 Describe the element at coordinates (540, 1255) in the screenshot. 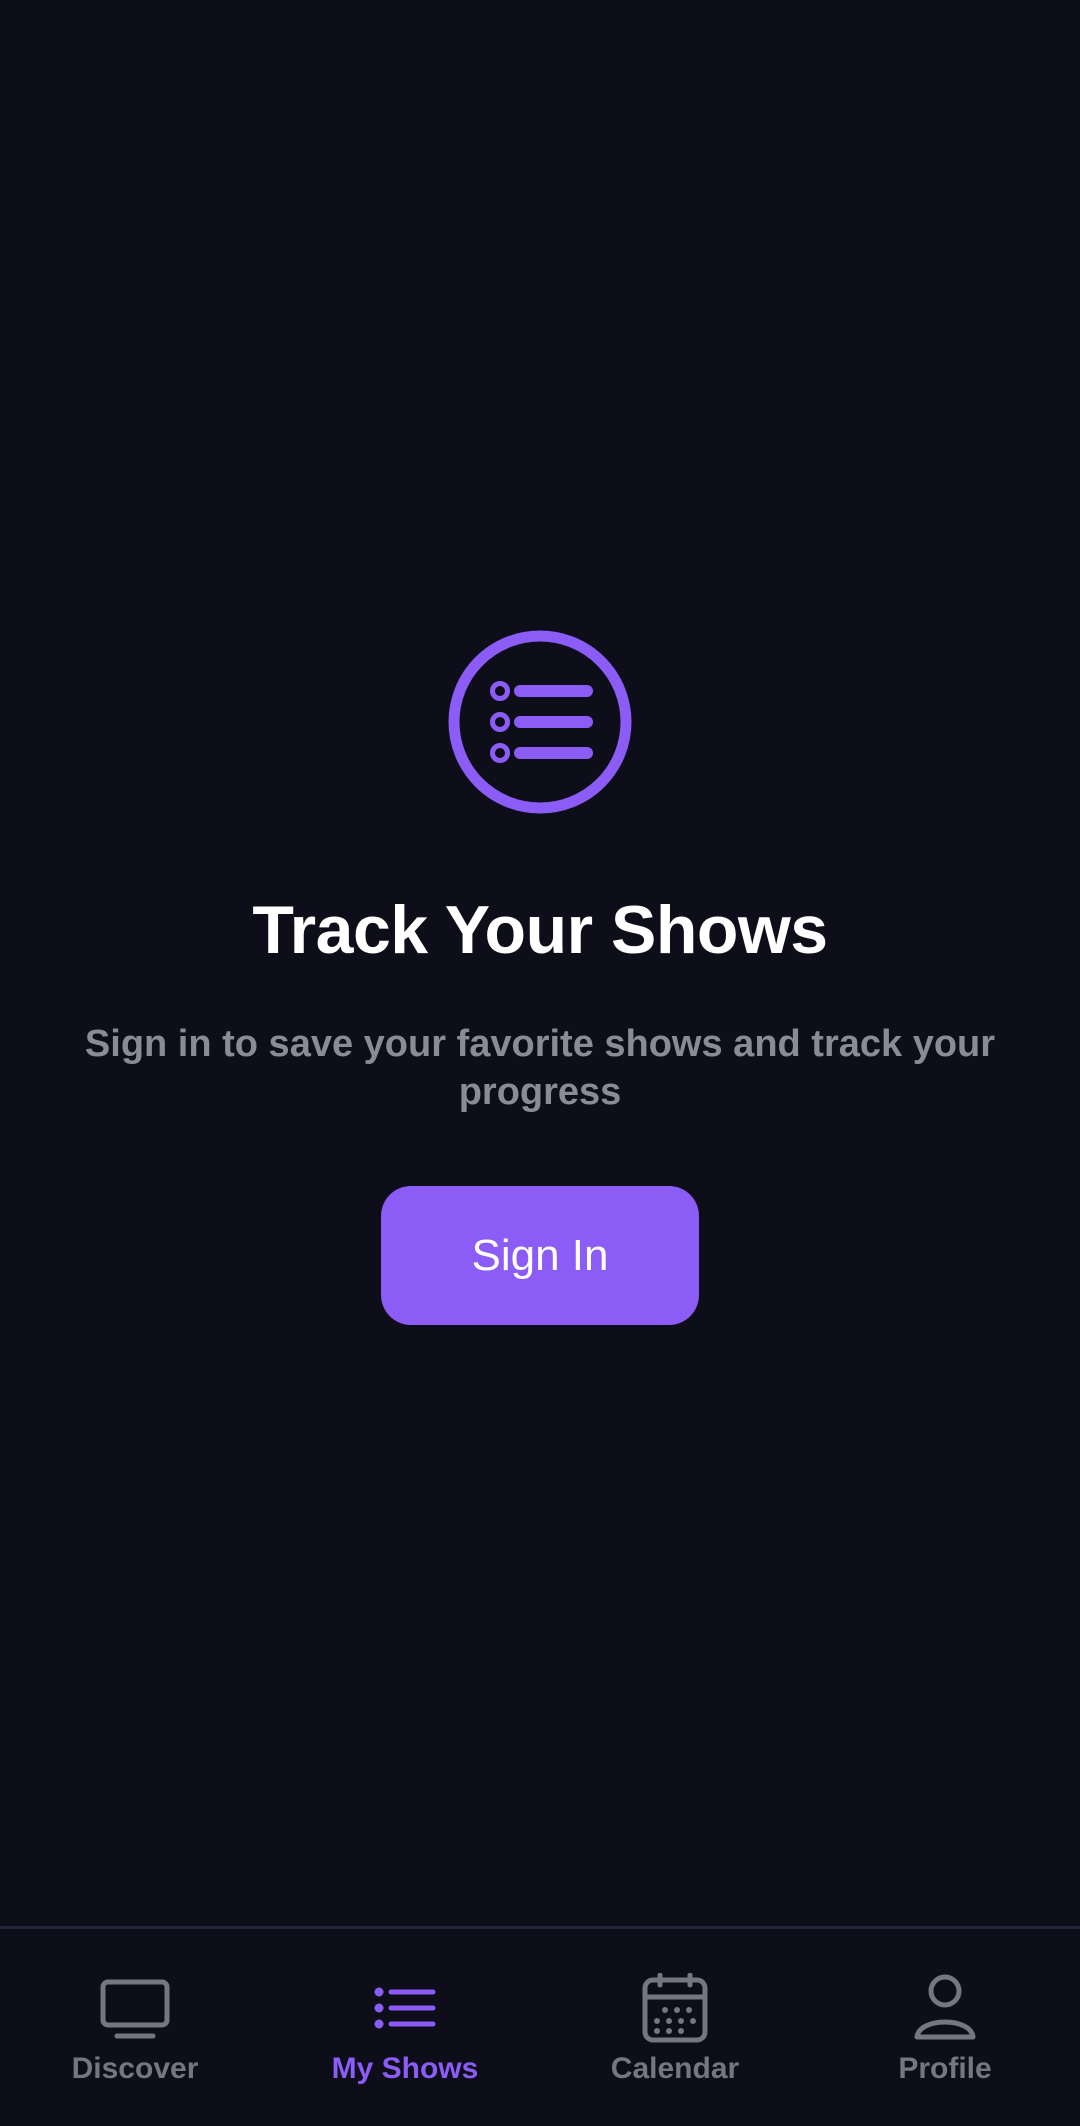

I see `sign-in-button: Sign In` at that location.